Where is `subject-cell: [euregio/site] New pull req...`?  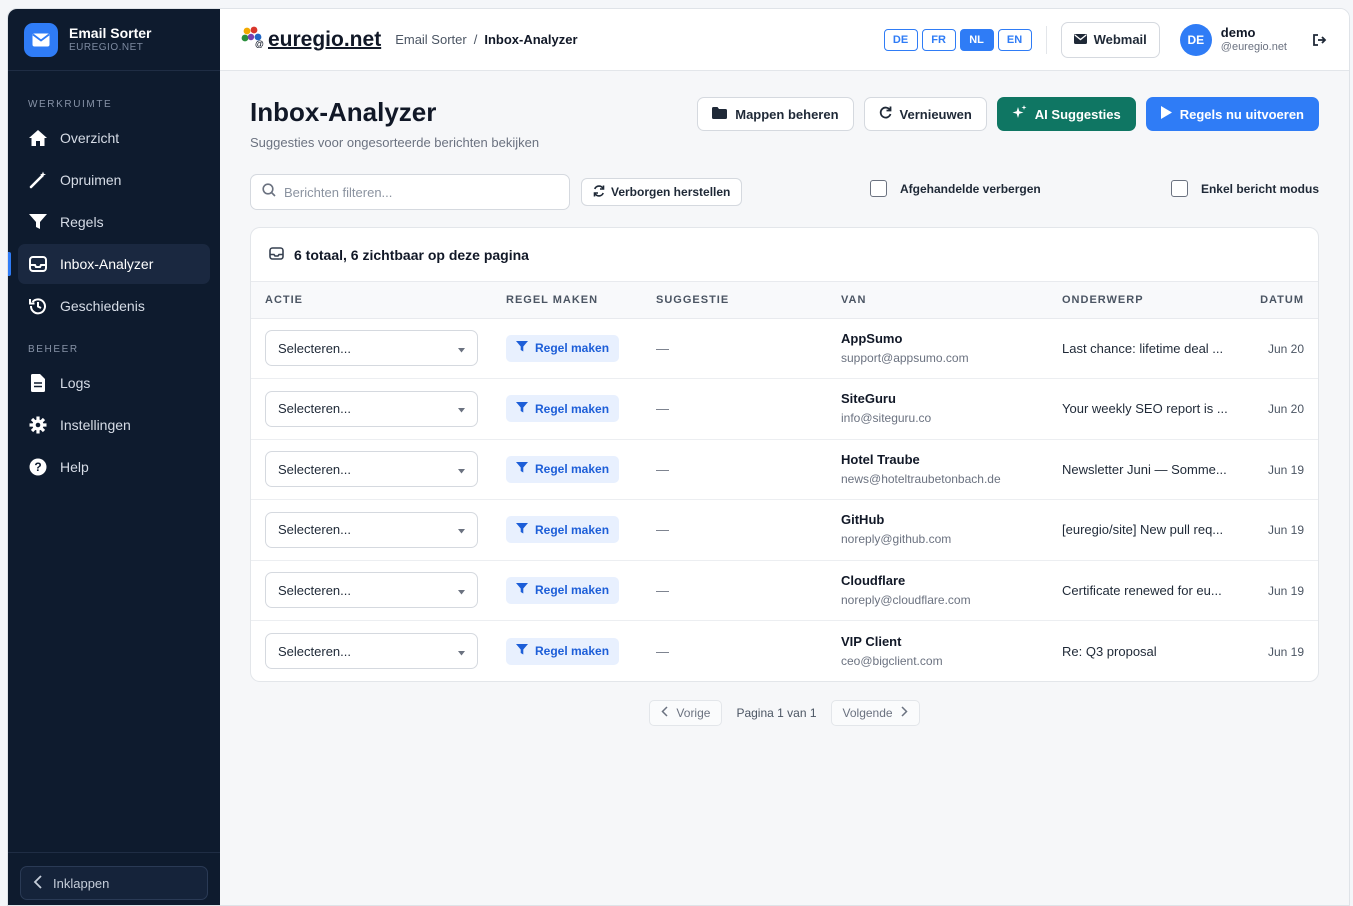 subject-cell: [euregio/site] New pull req... is located at coordinates (1160, 530).